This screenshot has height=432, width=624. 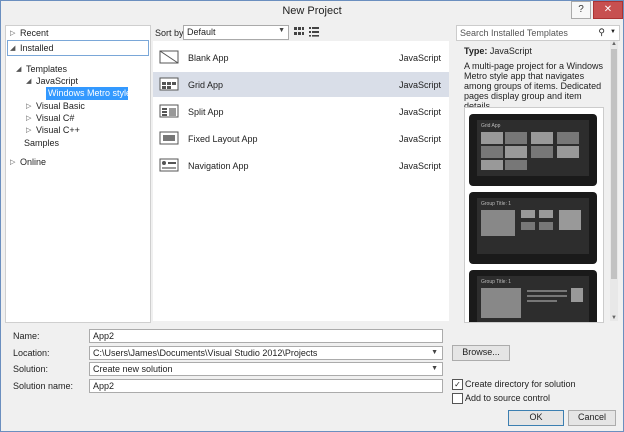 I want to click on help-button: ?, so click(x=581, y=10).